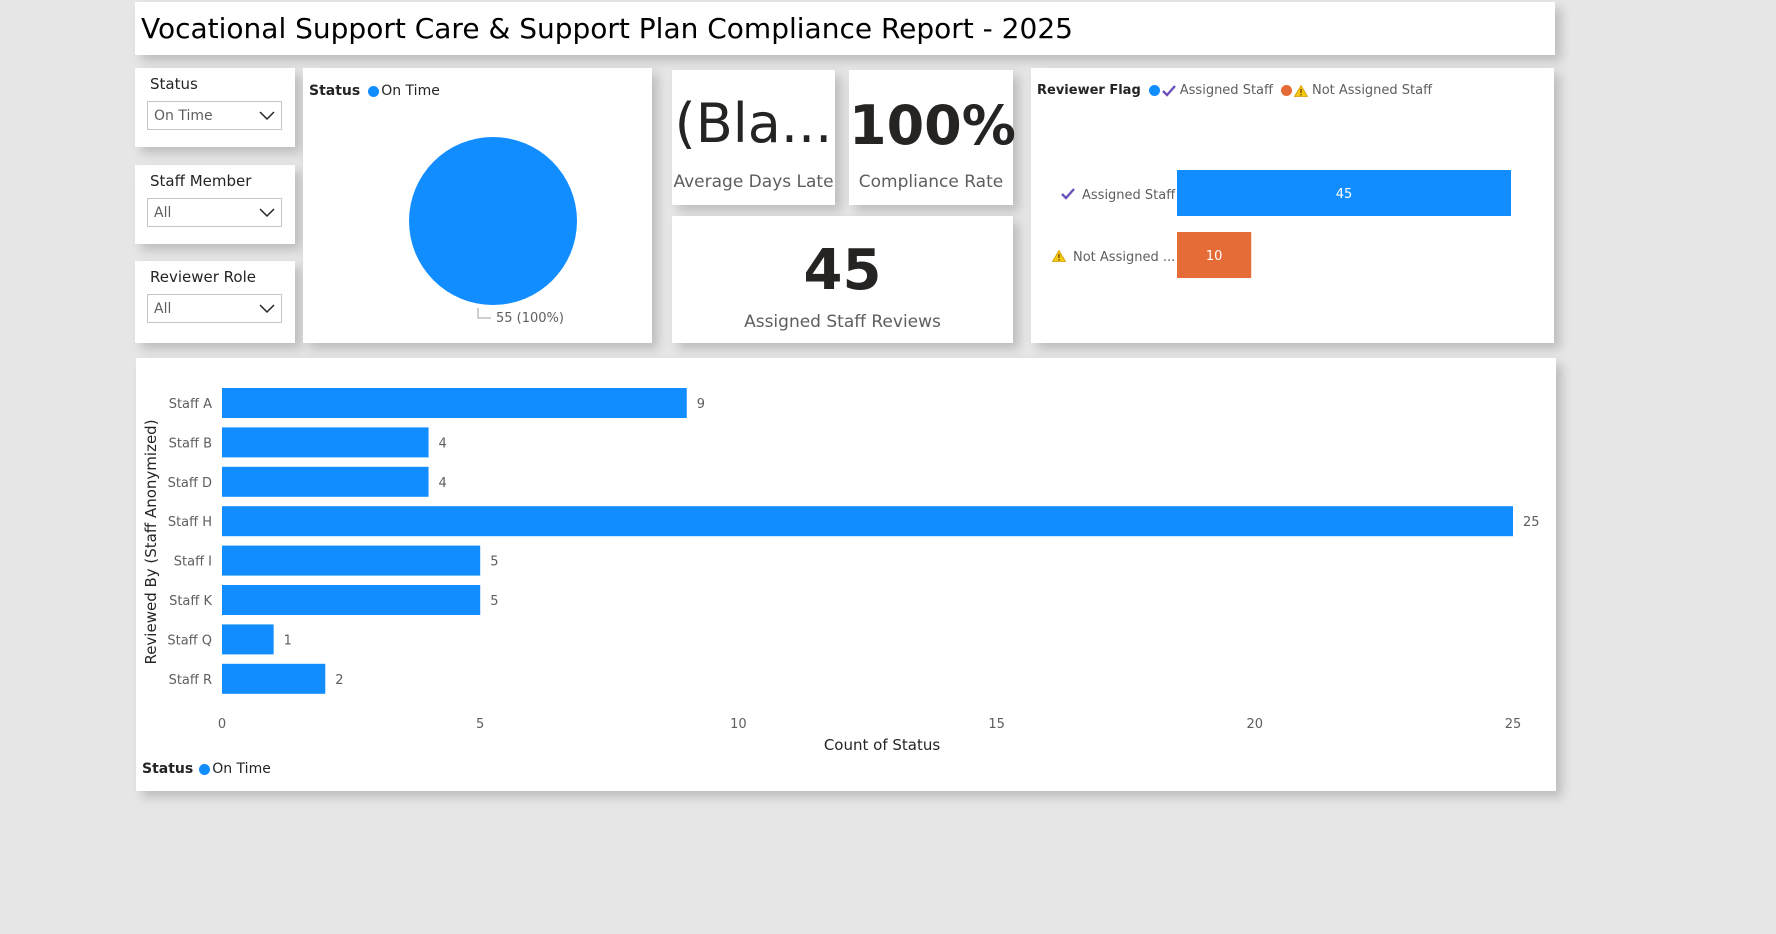 Image resolution: width=1776 pixels, height=934 pixels. Describe the element at coordinates (190, 680) in the screenshot. I see `category-label: Staff R` at that location.